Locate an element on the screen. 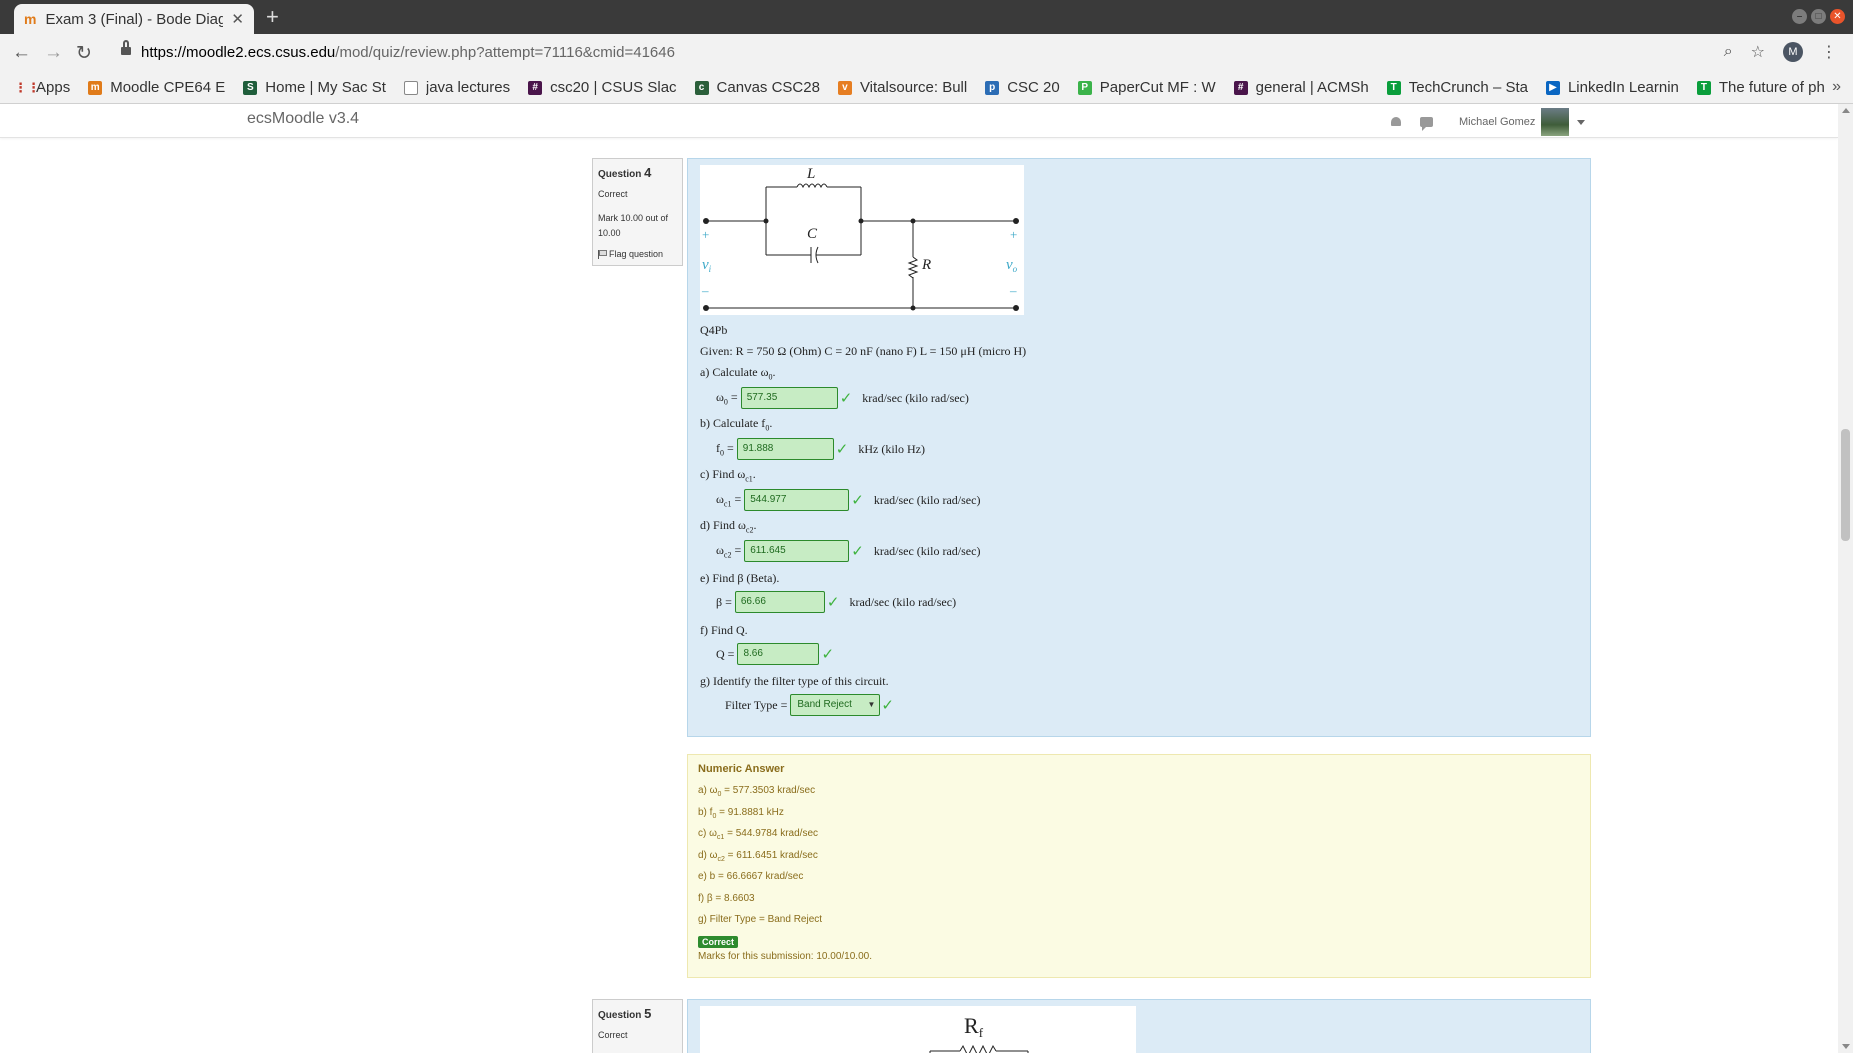 Image resolution: width=1853 pixels, height=1053 pixels. feedback-c: c) ωc1 = 544.9784 krad/sec is located at coordinates (758, 834).